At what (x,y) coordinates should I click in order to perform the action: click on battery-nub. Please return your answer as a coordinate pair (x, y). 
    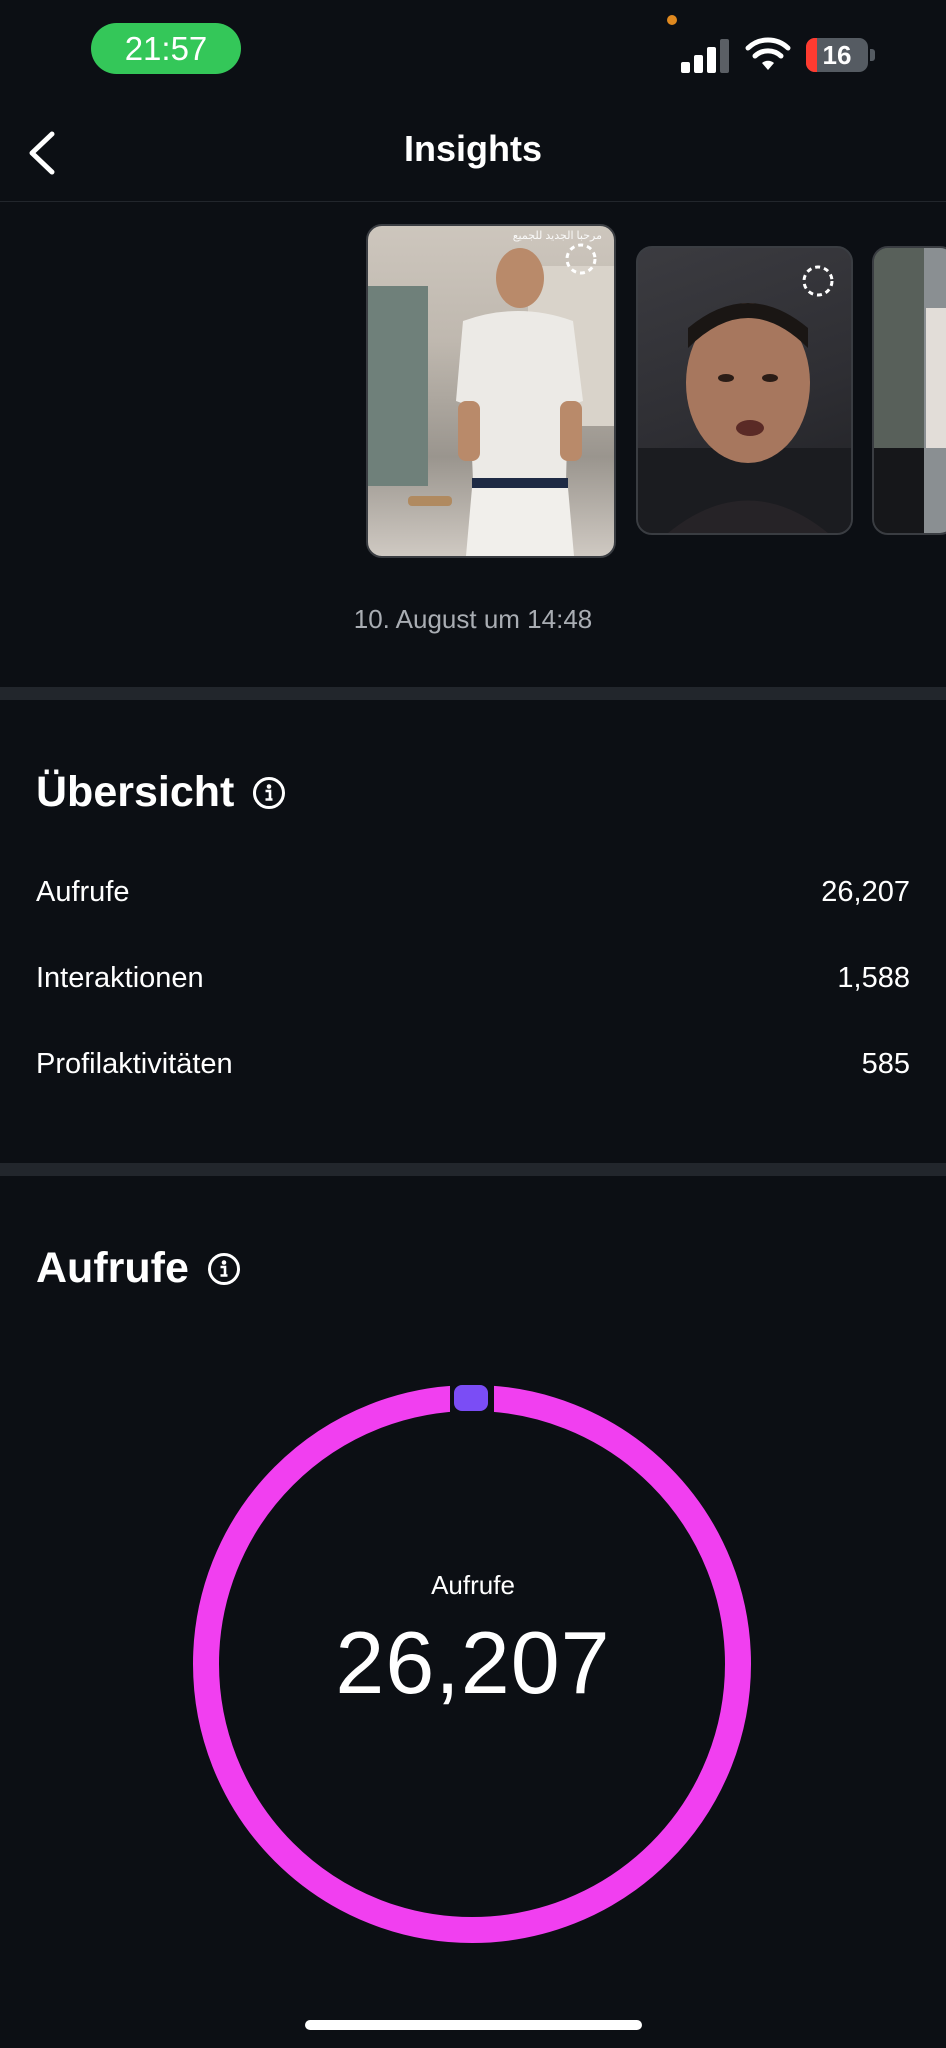
    Looking at the image, I should click on (872, 55).